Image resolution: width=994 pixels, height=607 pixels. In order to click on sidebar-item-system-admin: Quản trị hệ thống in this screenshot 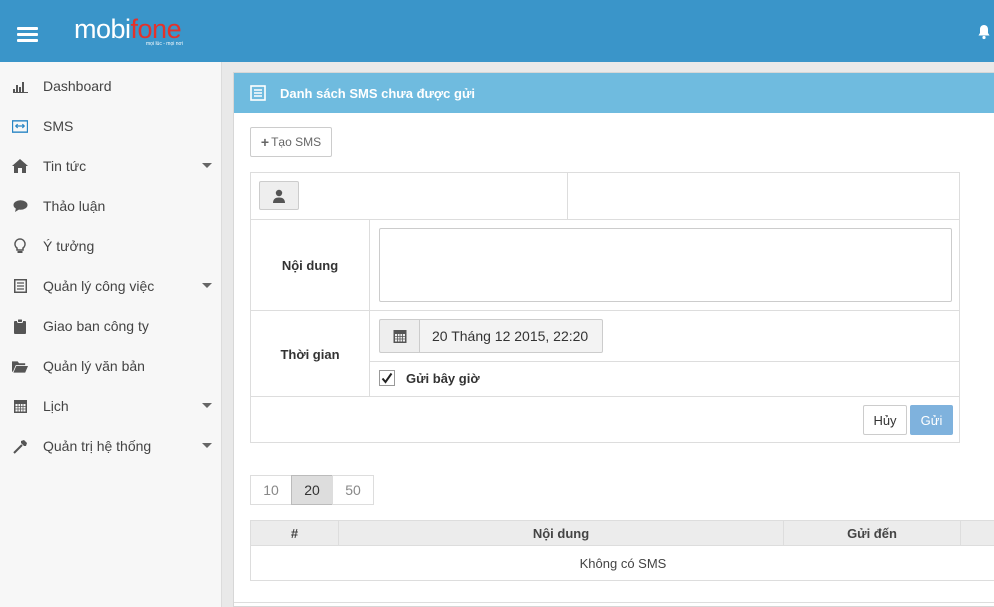, I will do `click(111, 446)`.